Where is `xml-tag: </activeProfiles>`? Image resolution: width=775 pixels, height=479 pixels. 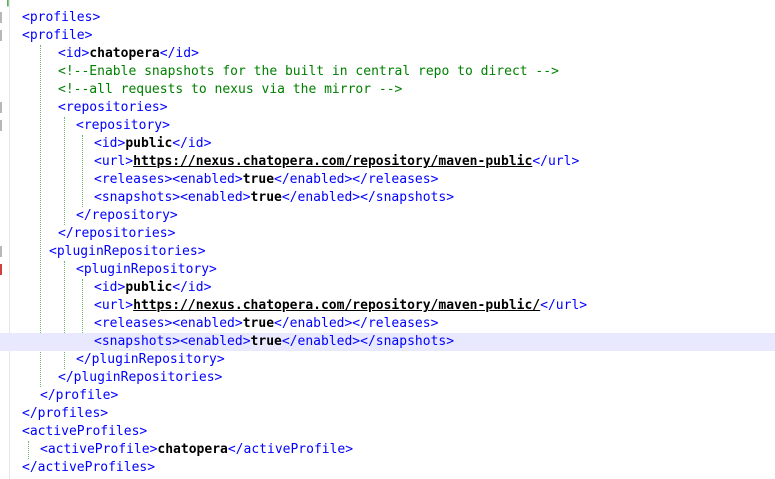
xml-tag: </activeProfiles> is located at coordinates (89, 467).